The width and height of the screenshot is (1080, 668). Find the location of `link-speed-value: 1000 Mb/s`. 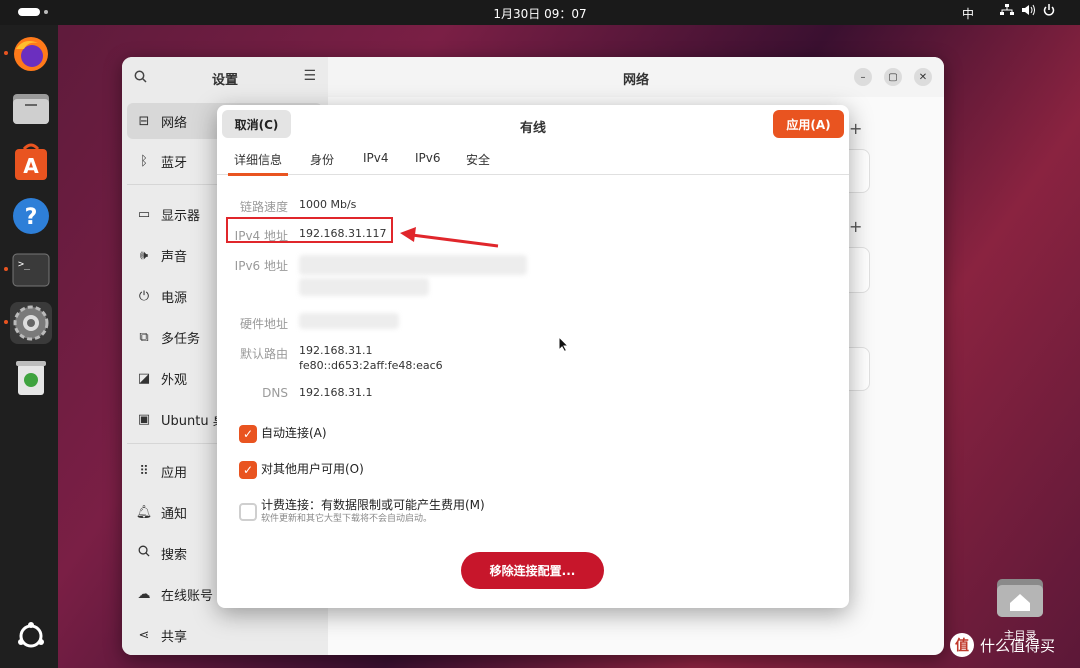

link-speed-value: 1000 Mb/s is located at coordinates (328, 204).